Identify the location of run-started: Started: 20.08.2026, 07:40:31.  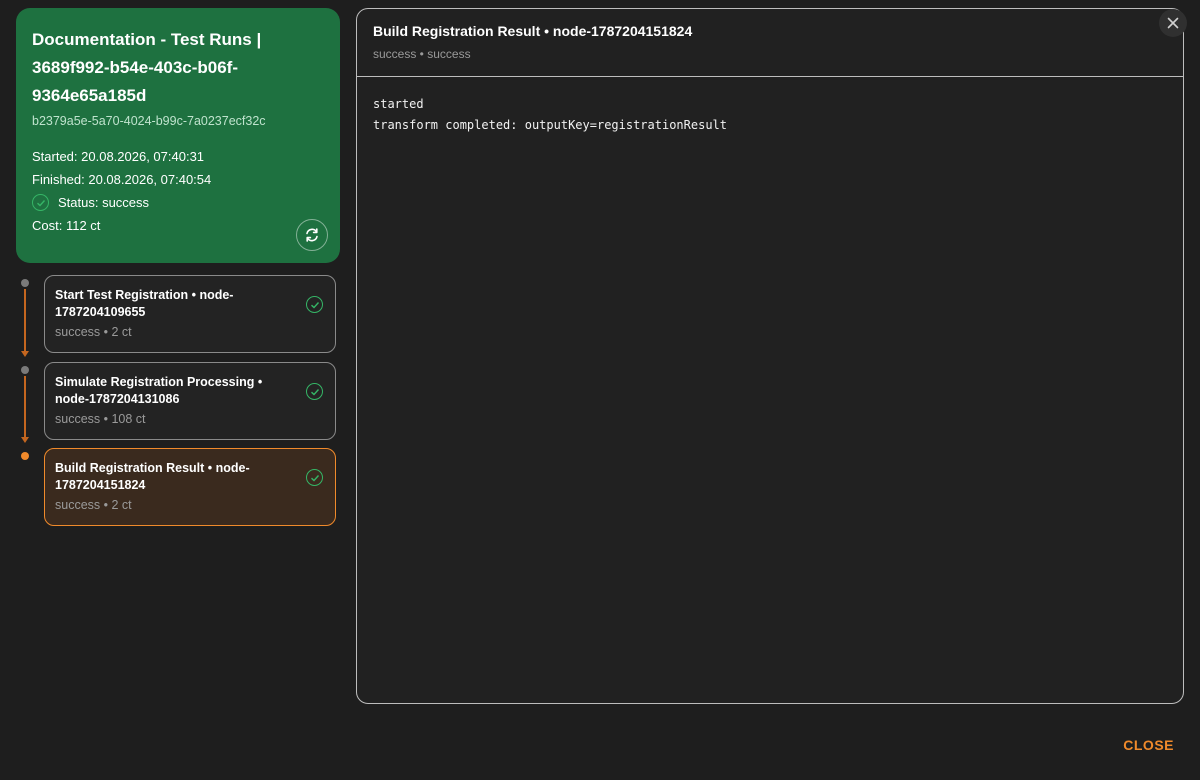
(118, 156).